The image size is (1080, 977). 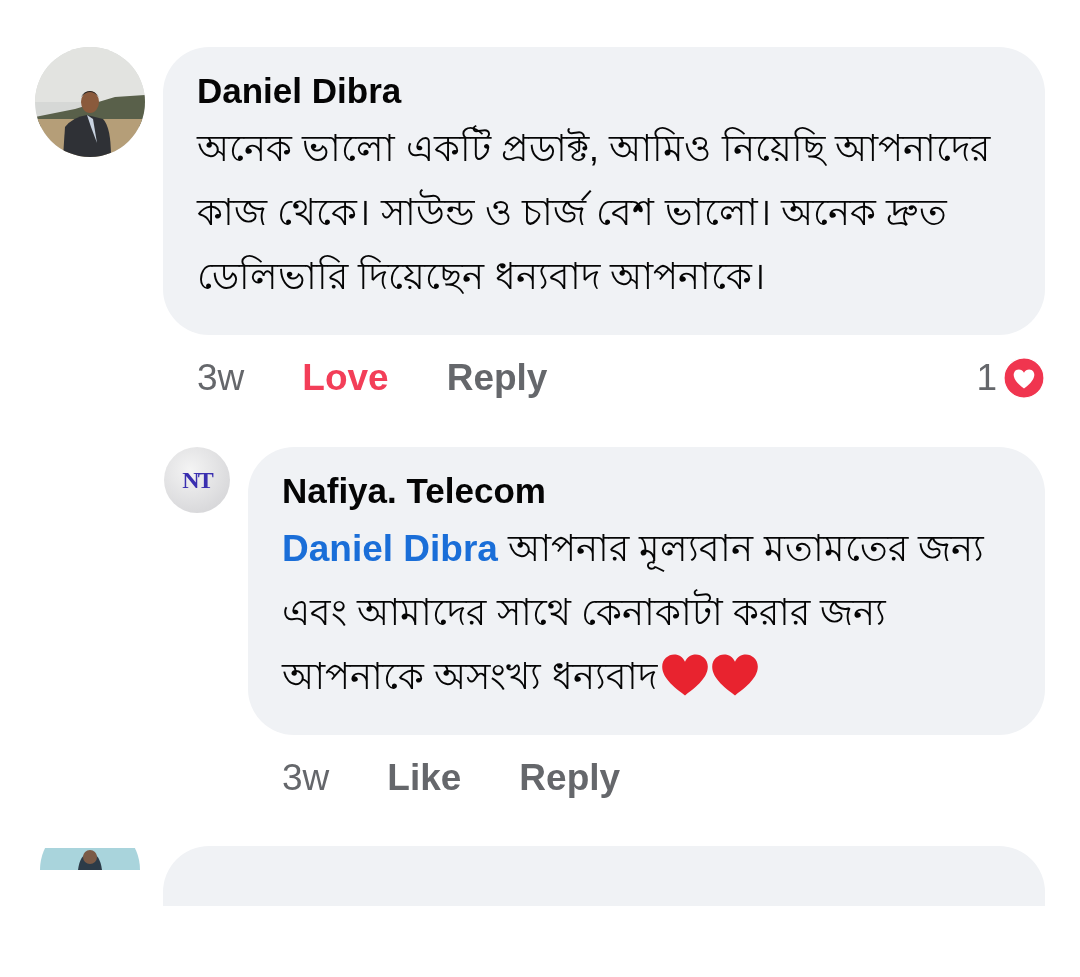 I want to click on reply-text: Daniel Dibra আপনার মূল্যবান মতামতের জন্য এবং আমাদের সাথে কেনাকাটা করার জন্য আপনাকে অসংখ্য ধন্যবাদ, so click(x=634, y=613).